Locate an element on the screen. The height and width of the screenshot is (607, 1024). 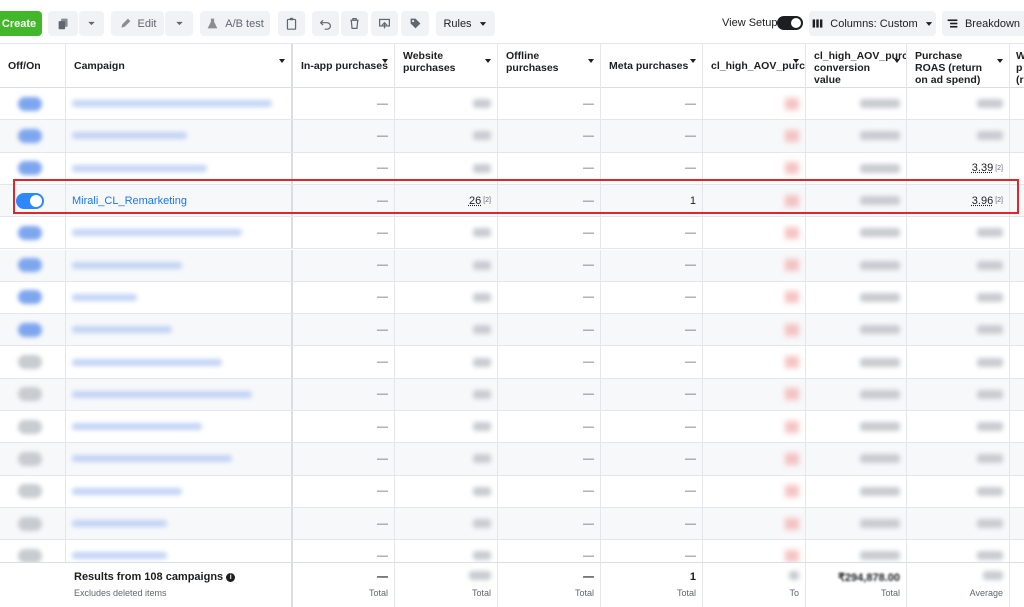
duplicate-dropdown-button is located at coordinates (91, 23).